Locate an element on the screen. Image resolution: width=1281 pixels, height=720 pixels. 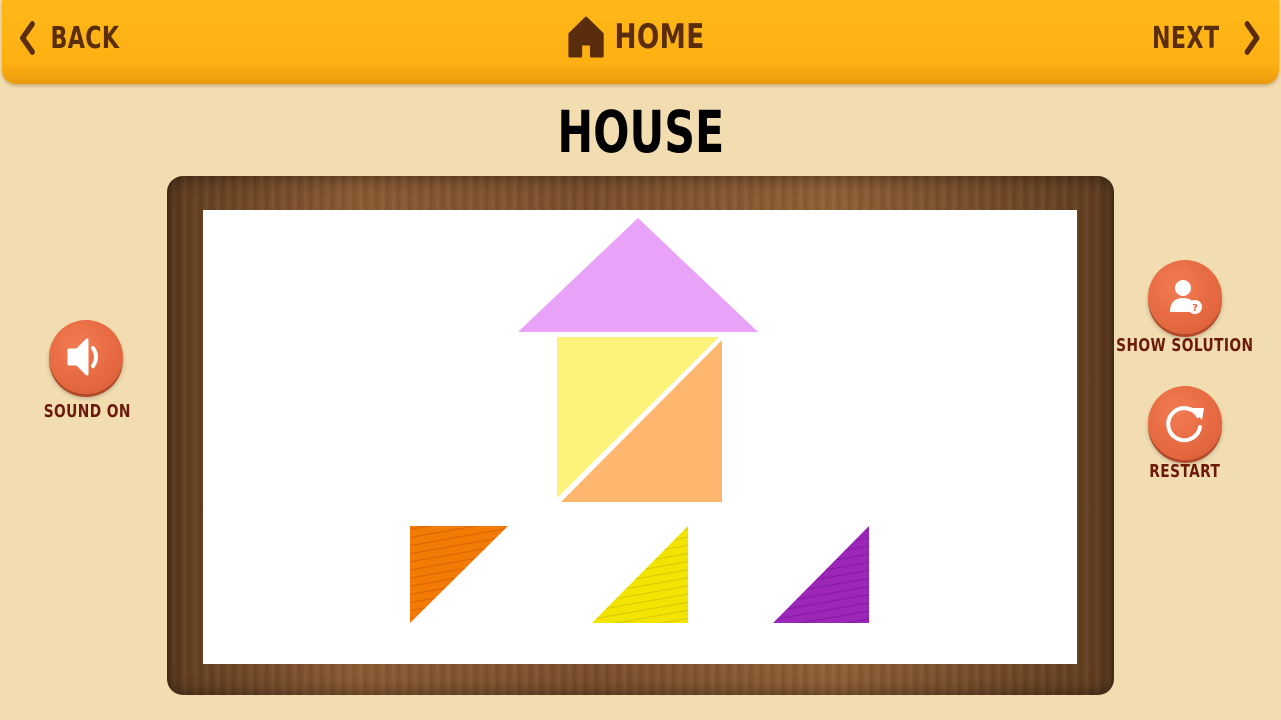
orange-triangle-piece is located at coordinates (459, 574).